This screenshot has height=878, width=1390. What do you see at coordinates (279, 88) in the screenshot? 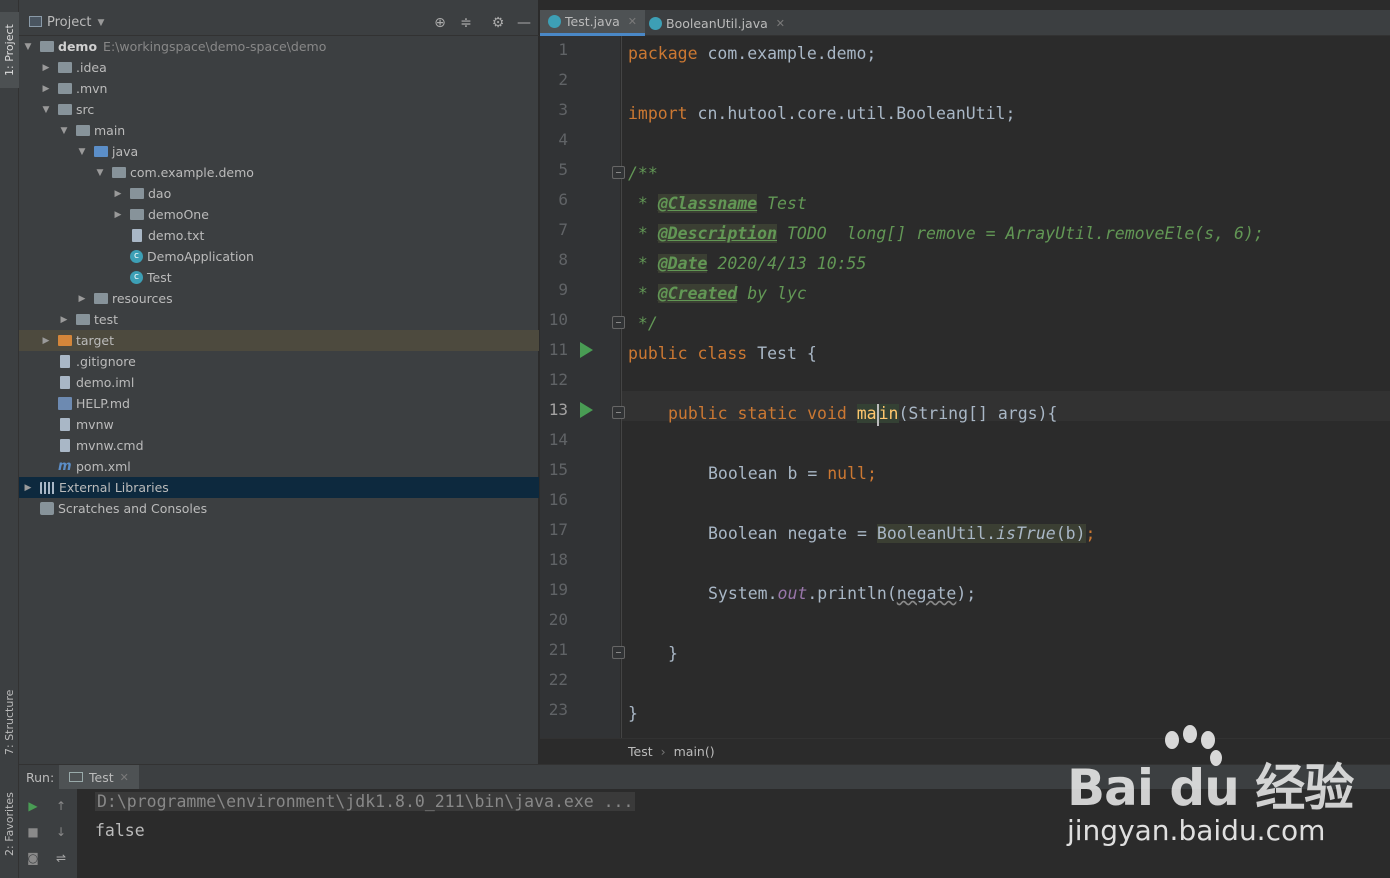
I see `tree-item-mvn: ▶ .mvn` at bounding box center [279, 88].